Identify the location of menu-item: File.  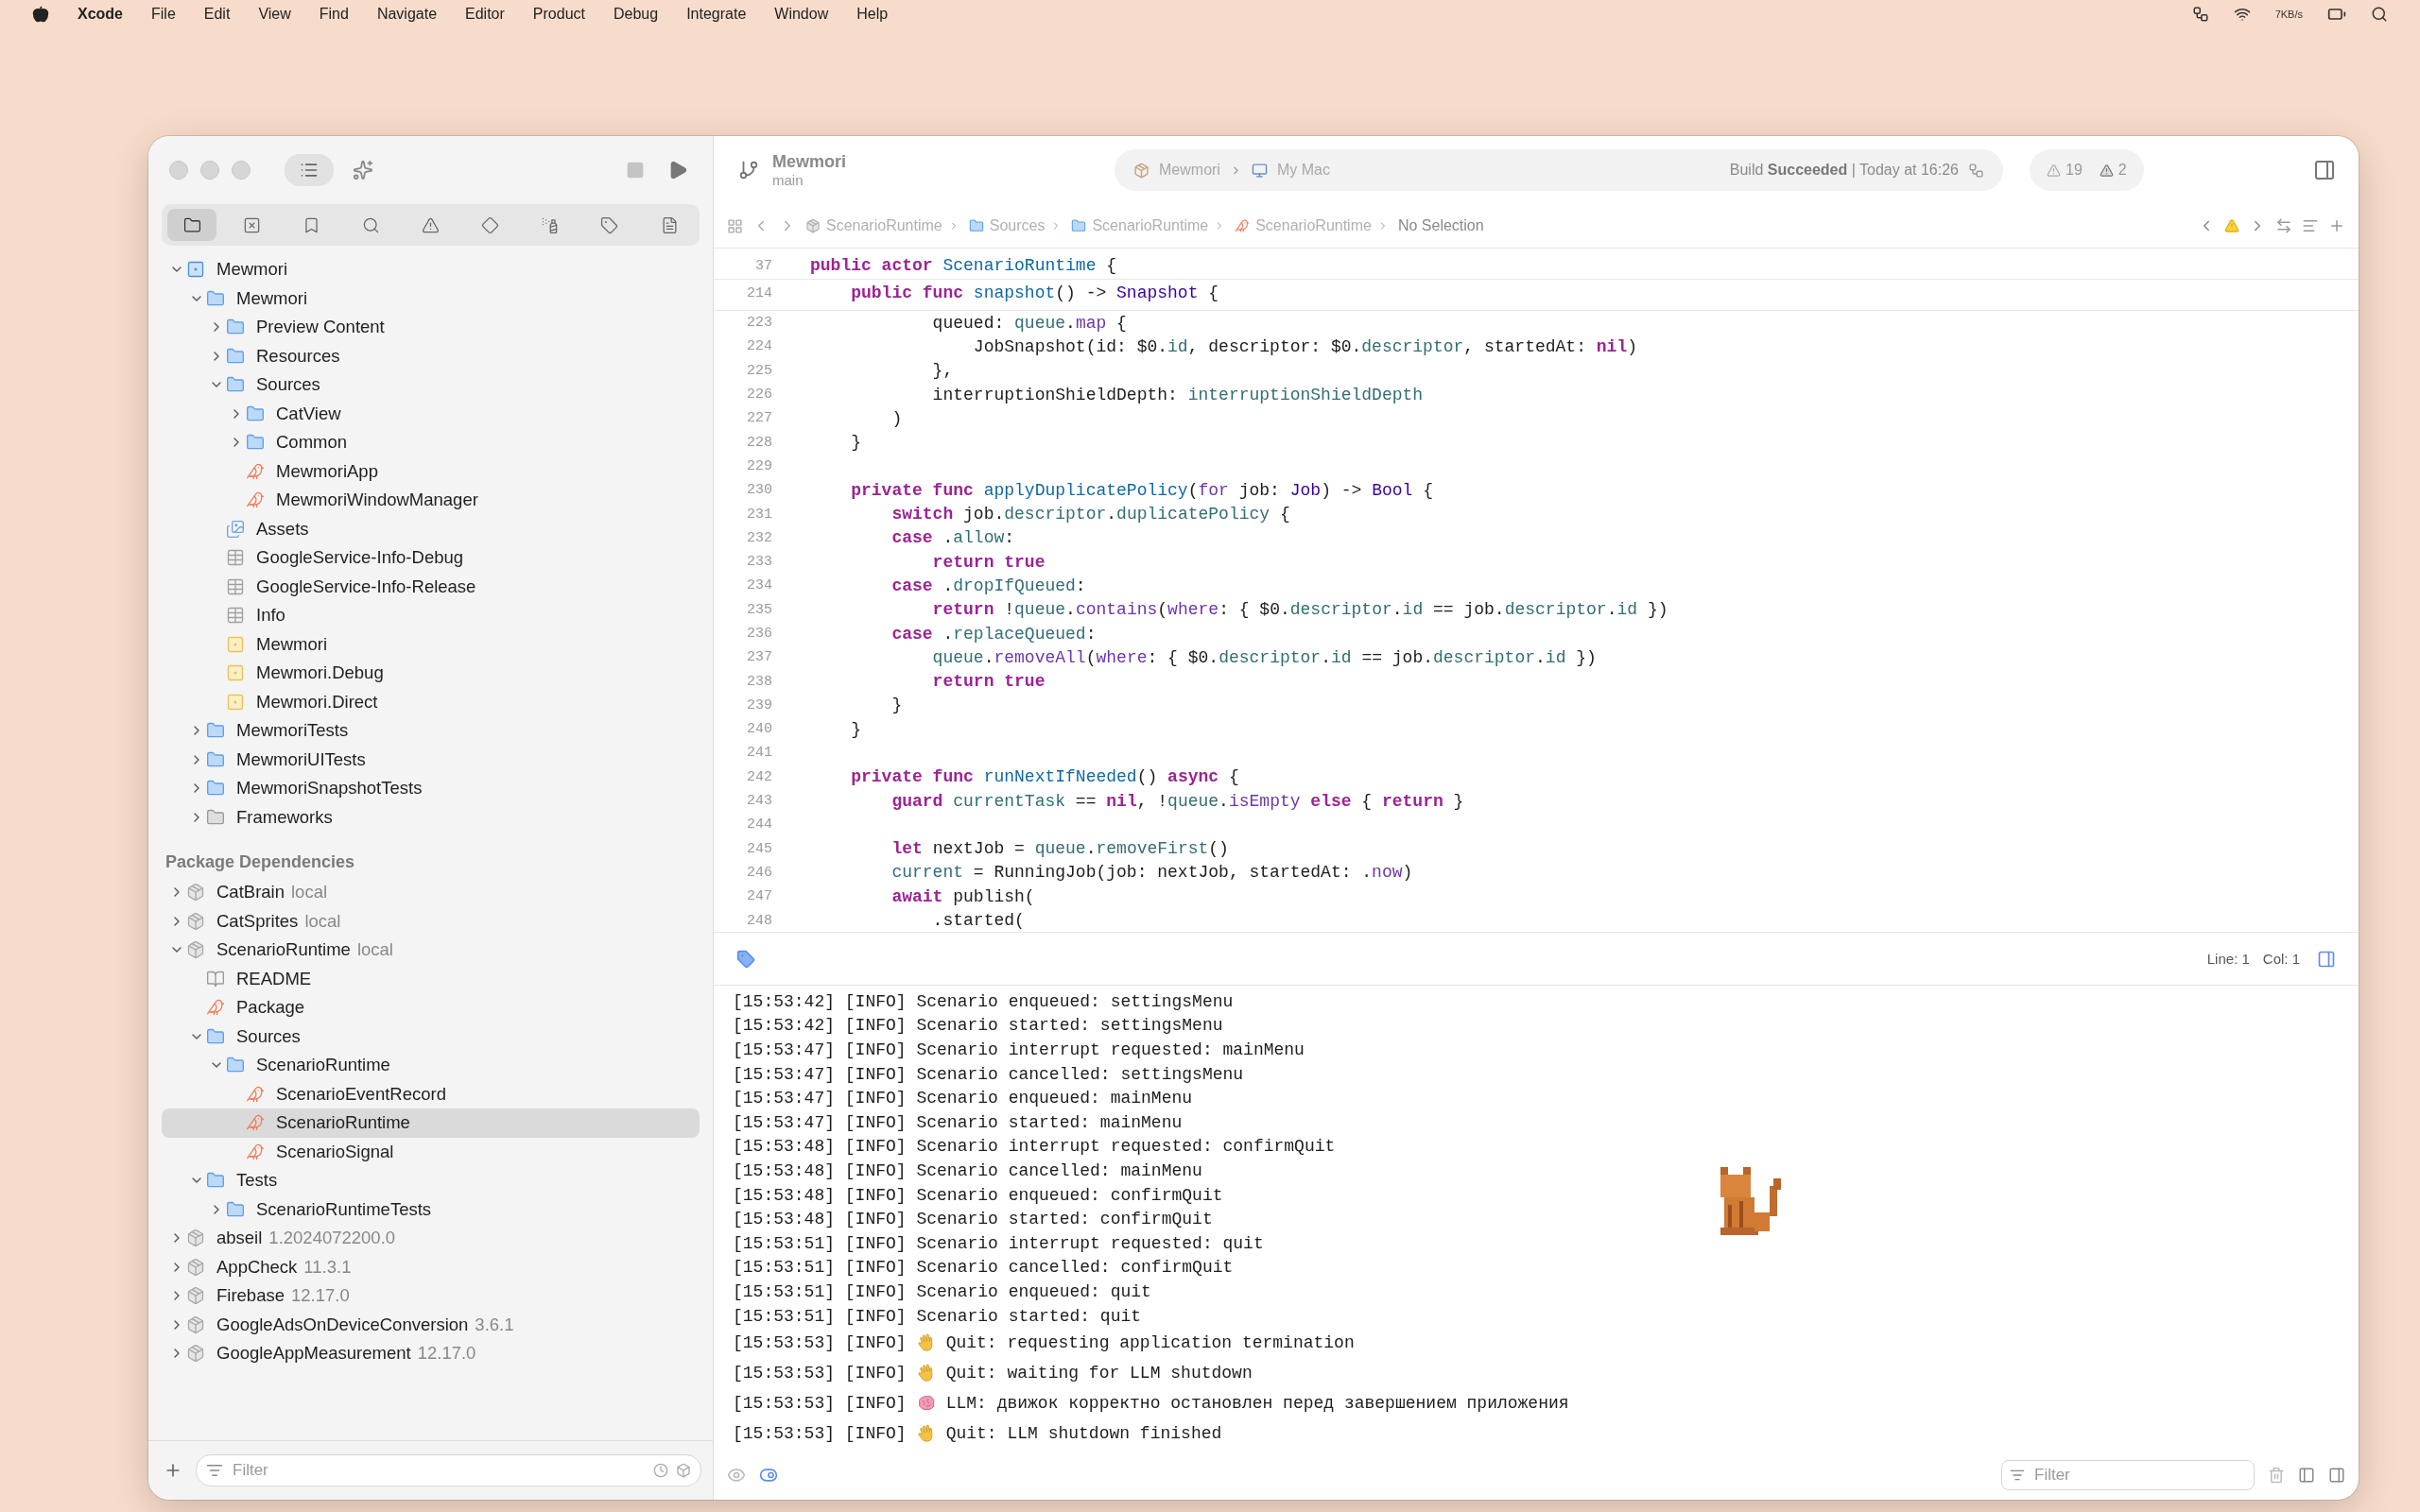
(163, 14).